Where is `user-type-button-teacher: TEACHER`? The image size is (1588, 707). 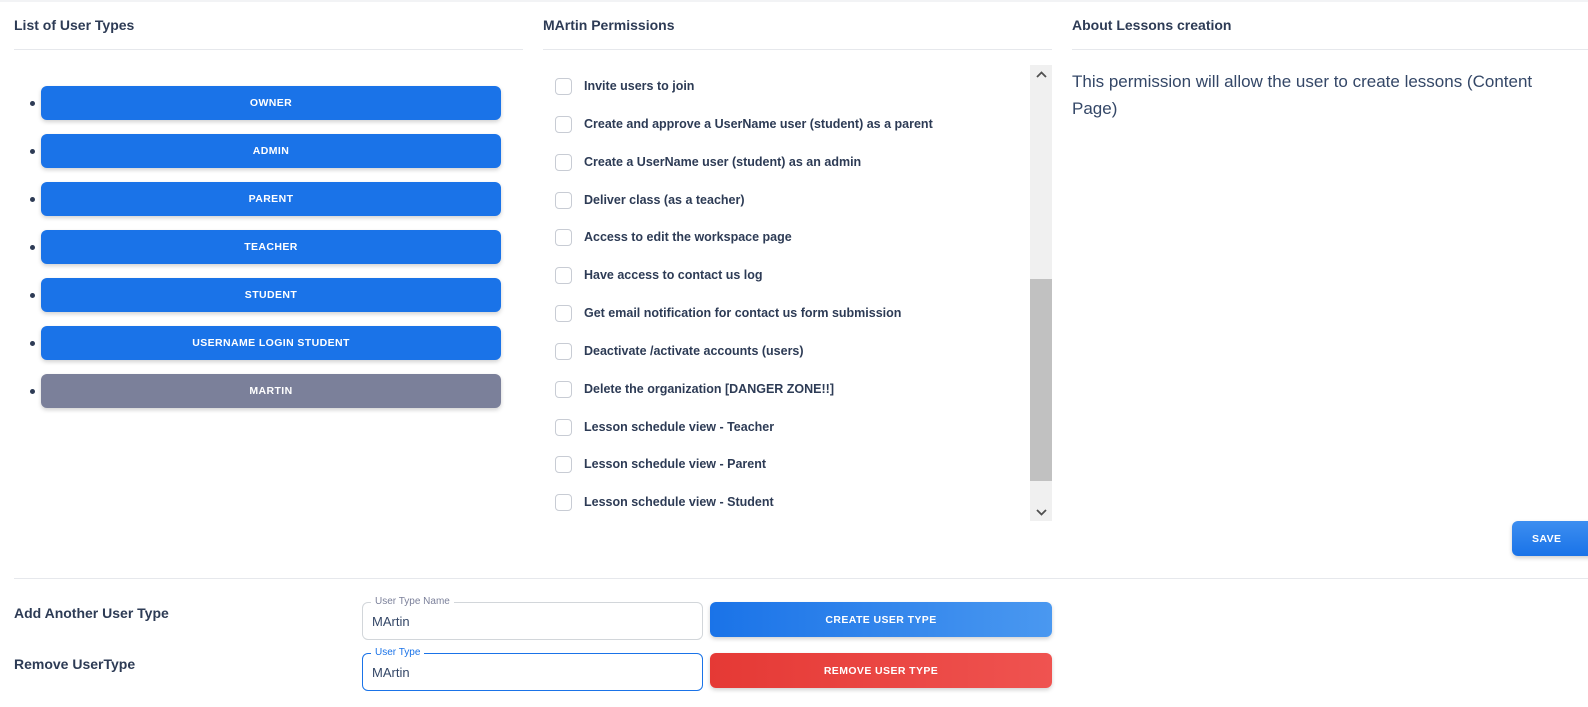
user-type-button-teacher: TEACHER is located at coordinates (271, 247).